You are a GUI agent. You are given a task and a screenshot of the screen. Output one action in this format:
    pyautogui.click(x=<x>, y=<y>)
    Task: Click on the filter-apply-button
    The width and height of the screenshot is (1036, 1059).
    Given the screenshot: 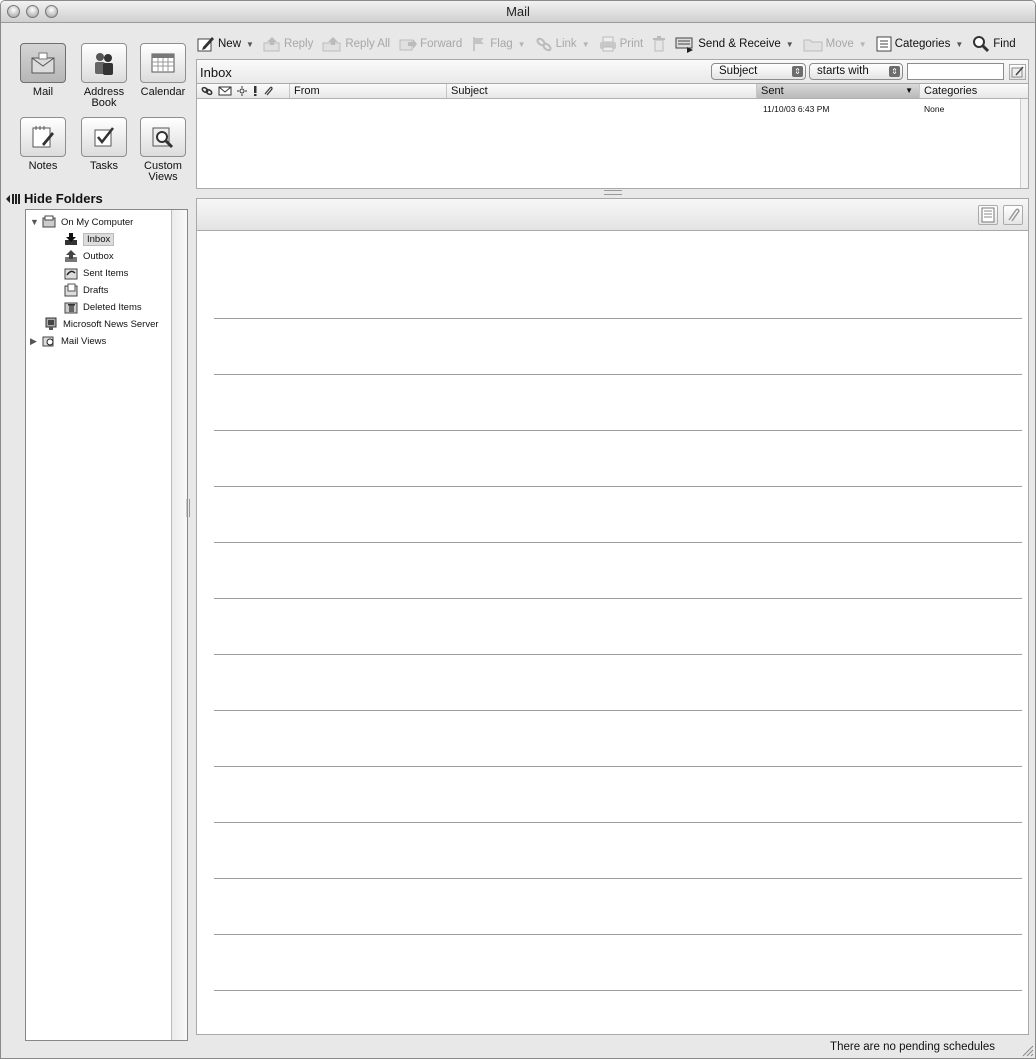 What is the action you would take?
    pyautogui.click(x=1017, y=72)
    